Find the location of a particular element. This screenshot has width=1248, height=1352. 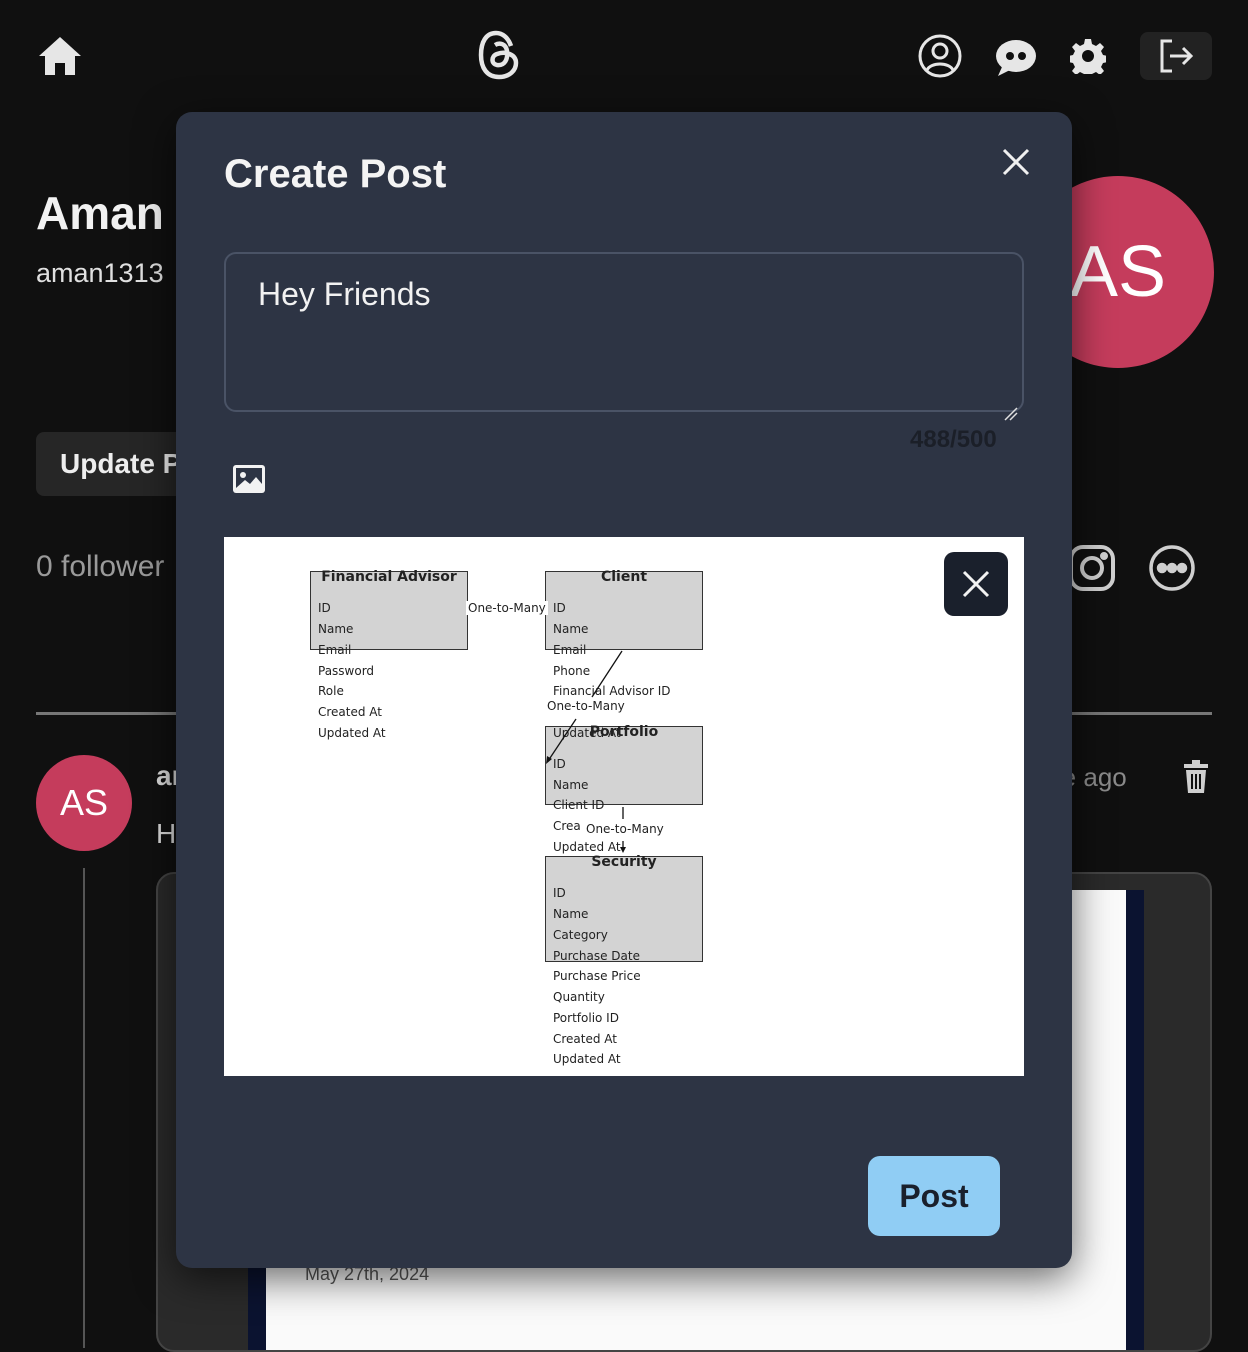

followers-count: 0 follower is located at coordinates (100, 567).